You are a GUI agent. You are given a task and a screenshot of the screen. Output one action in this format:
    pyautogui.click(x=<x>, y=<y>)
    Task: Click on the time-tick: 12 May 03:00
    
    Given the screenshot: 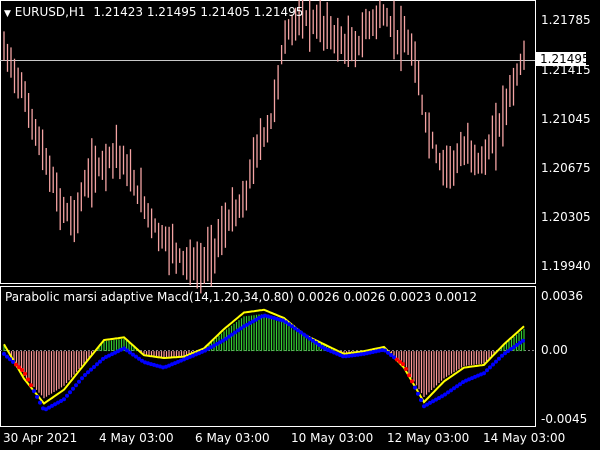 What is the action you would take?
    pyautogui.click(x=428, y=438)
    